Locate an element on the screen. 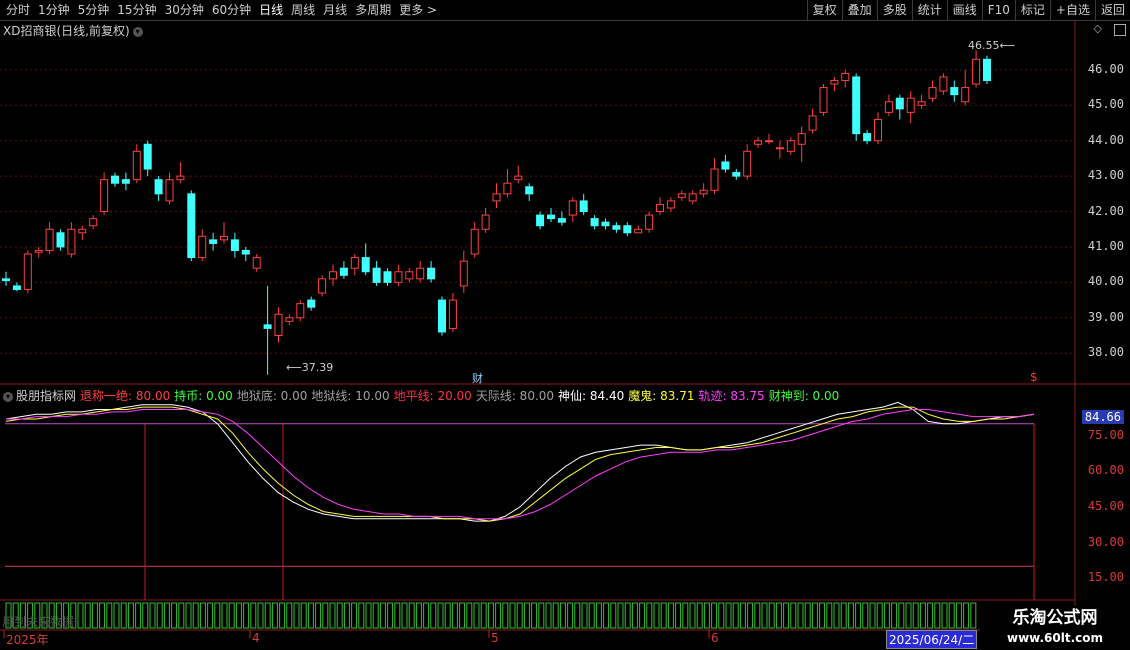 This screenshot has height=650, width=1130. toolbar-button: 画线 is located at coordinates (964, 10).